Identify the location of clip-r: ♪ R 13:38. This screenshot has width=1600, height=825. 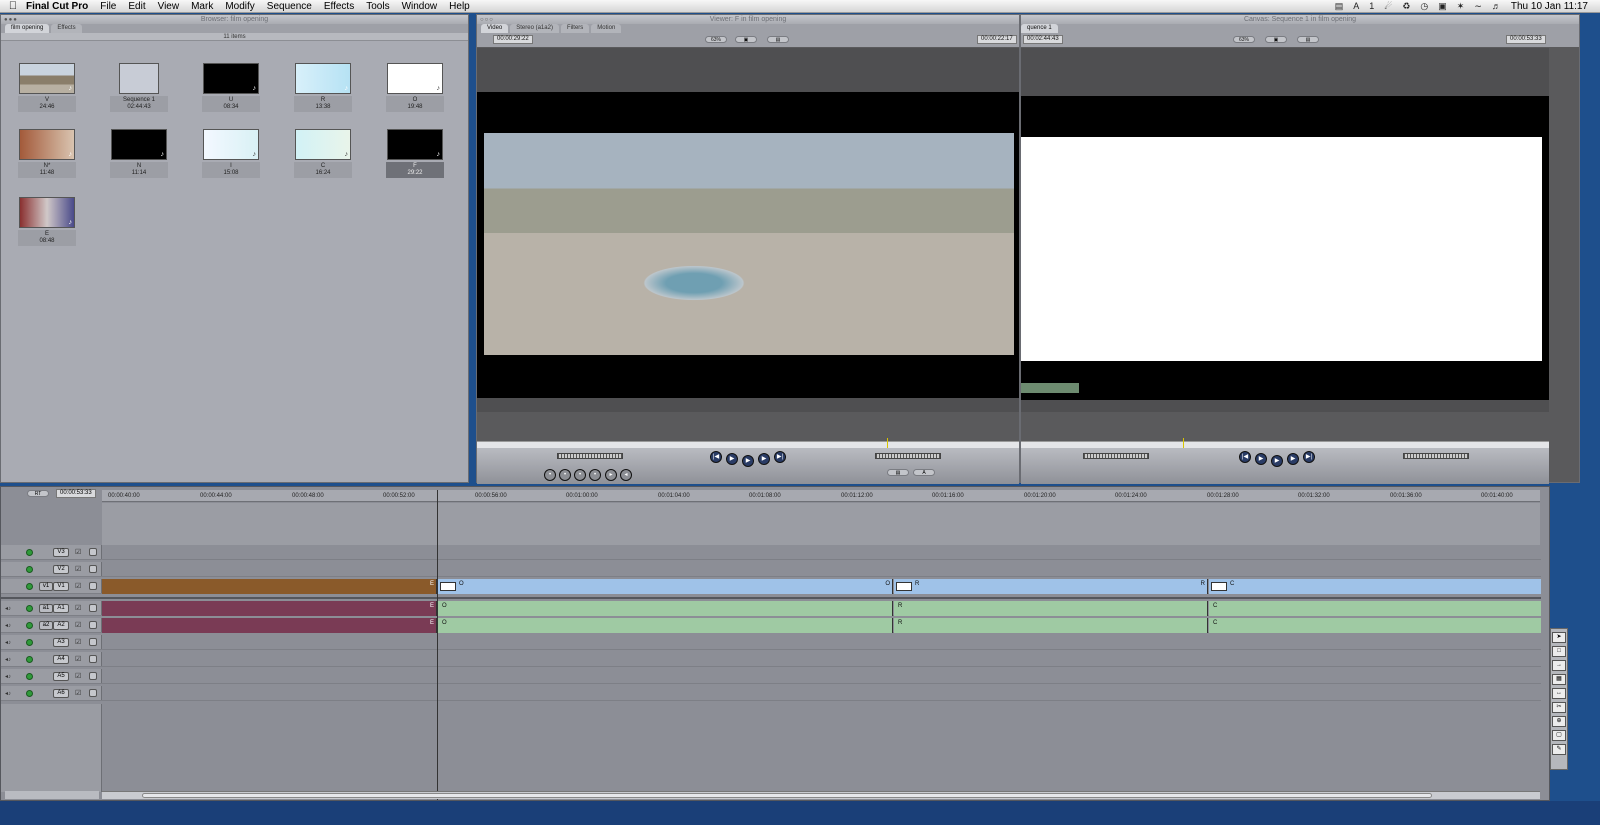
(323, 87).